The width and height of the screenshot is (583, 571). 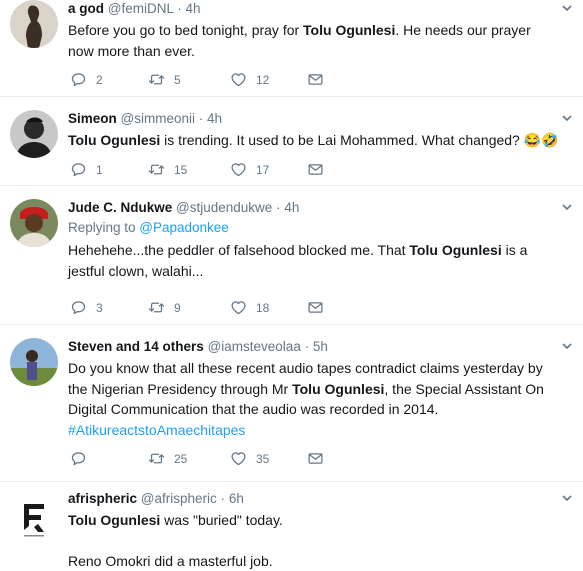 What do you see at coordinates (158, 118) in the screenshot?
I see `author-handle: @simmeonii` at bounding box center [158, 118].